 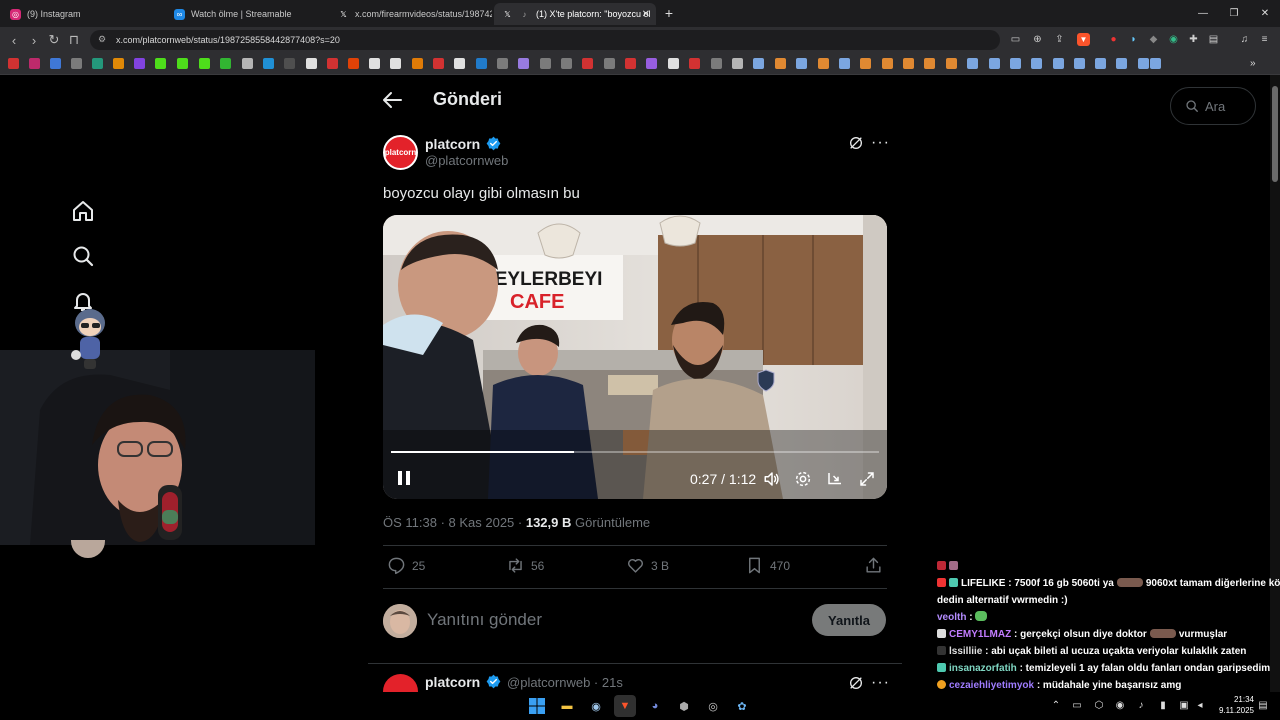 What do you see at coordinates (867, 479) in the screenshot?
I see `fullscreen-icon` at bounding box center [867, 479].